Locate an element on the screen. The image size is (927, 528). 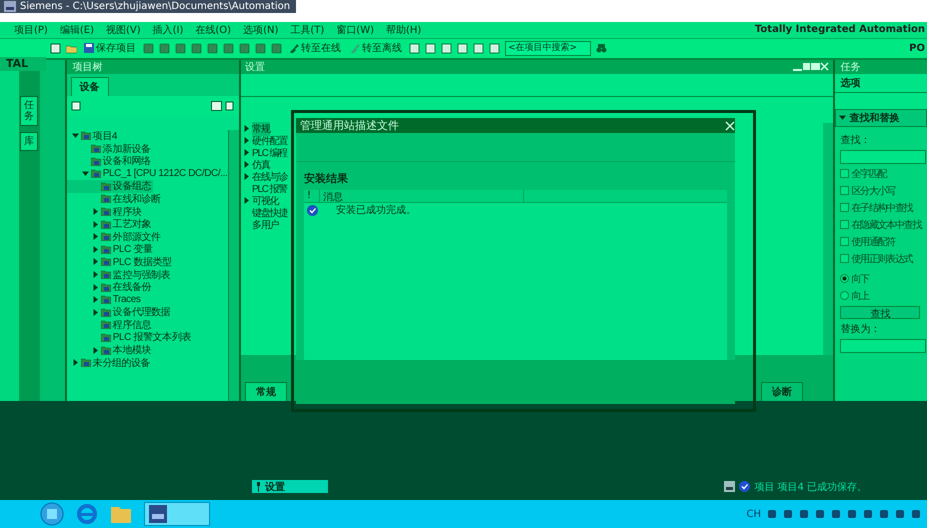
menu-item: 编辑(E) is located at coordinates (77, 29).